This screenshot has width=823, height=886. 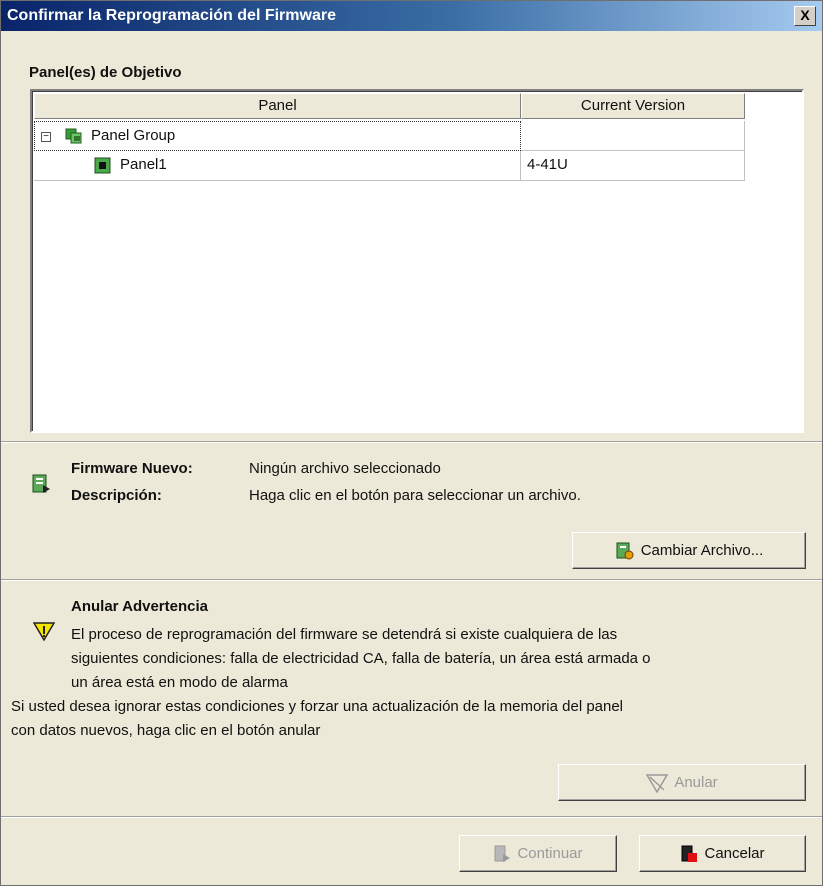 I want to click on table-row: Panel1 4-41U, so click(x=405, y=166).